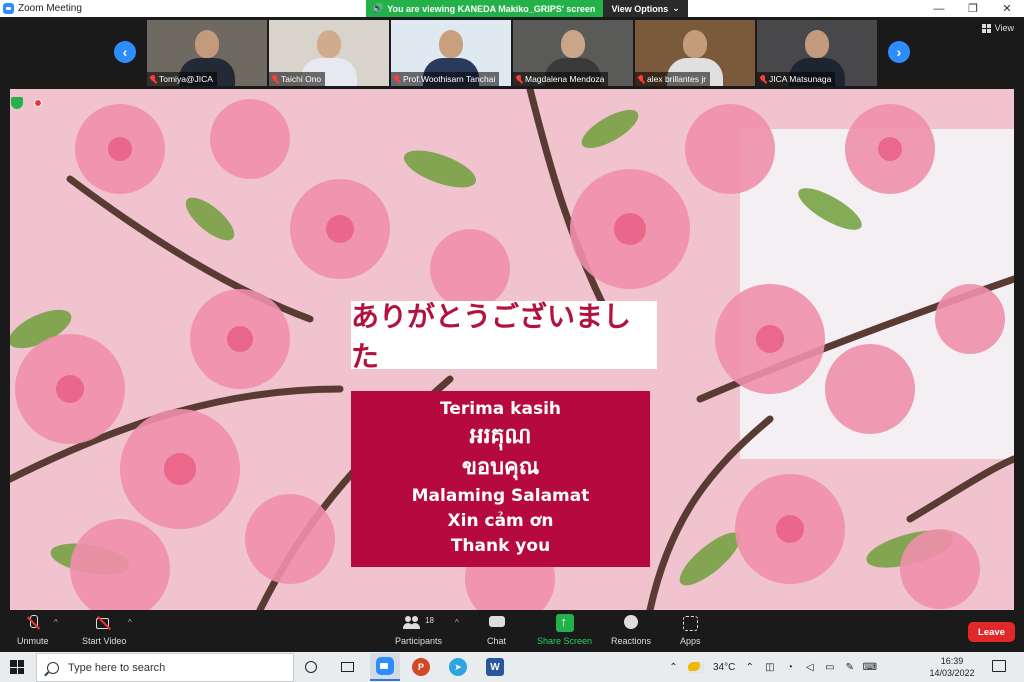 The height and width of the screenshot is (682, 1024). I want to click on view-button: View, so click(997, 28).